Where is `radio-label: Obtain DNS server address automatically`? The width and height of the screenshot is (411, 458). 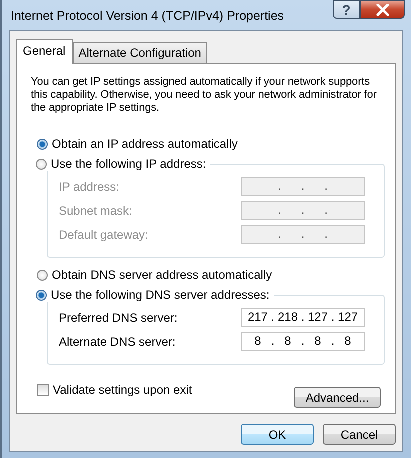 radio-label: Obtain DNS server address automatically is located at coordinates (162, 275).